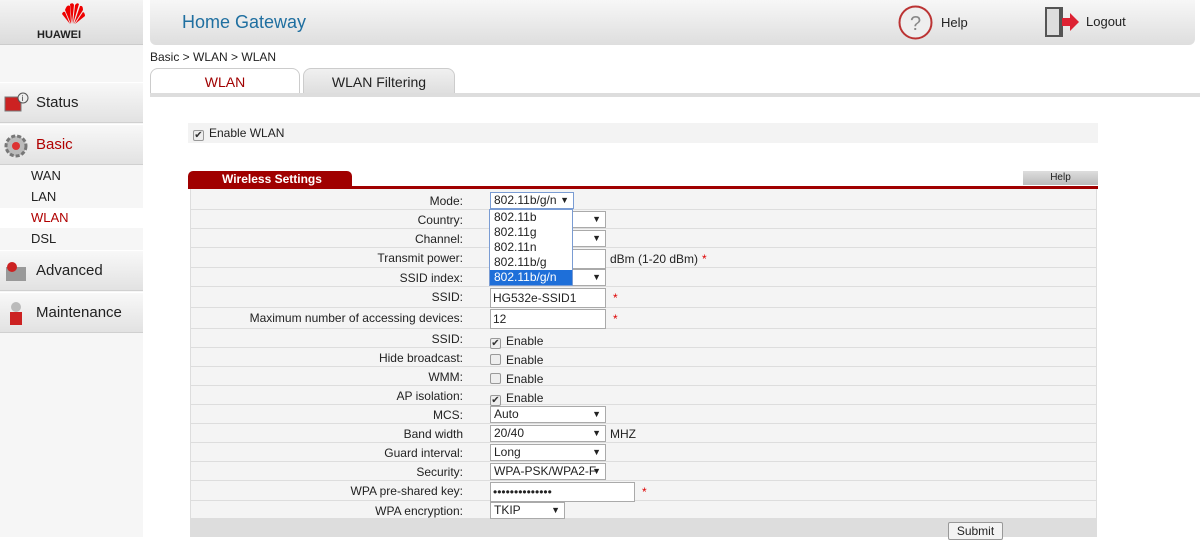 The height and width of the screenshot is (540, 1200). I want to click on form-row: Security: WPA-PSK/WPA2-F, so click(643, 471).